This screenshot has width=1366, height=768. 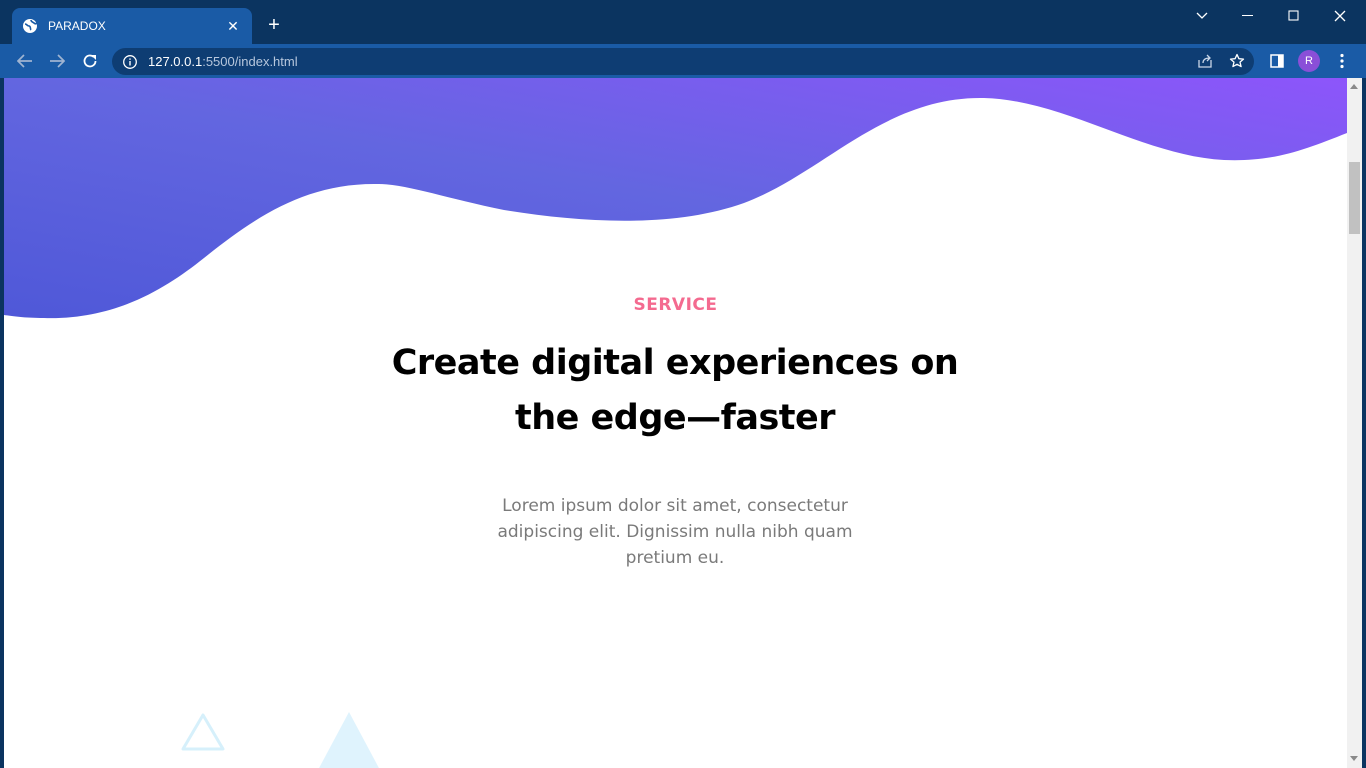 I want to click on share-icon, so click(x=1205, y=61).